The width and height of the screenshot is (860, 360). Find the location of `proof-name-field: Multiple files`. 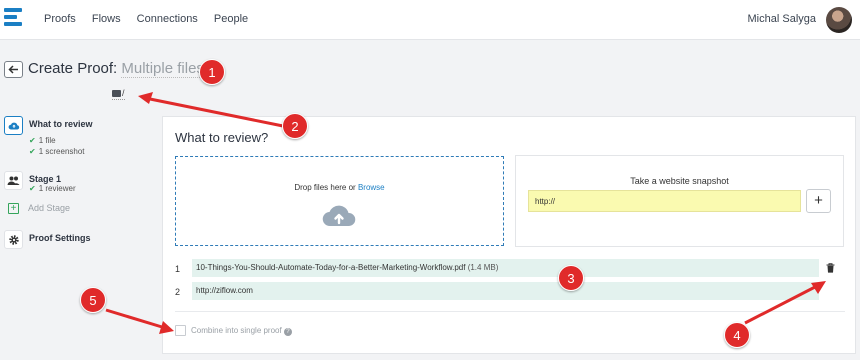

proof-name-field: Multiple files is located at coordinates (162, 69).